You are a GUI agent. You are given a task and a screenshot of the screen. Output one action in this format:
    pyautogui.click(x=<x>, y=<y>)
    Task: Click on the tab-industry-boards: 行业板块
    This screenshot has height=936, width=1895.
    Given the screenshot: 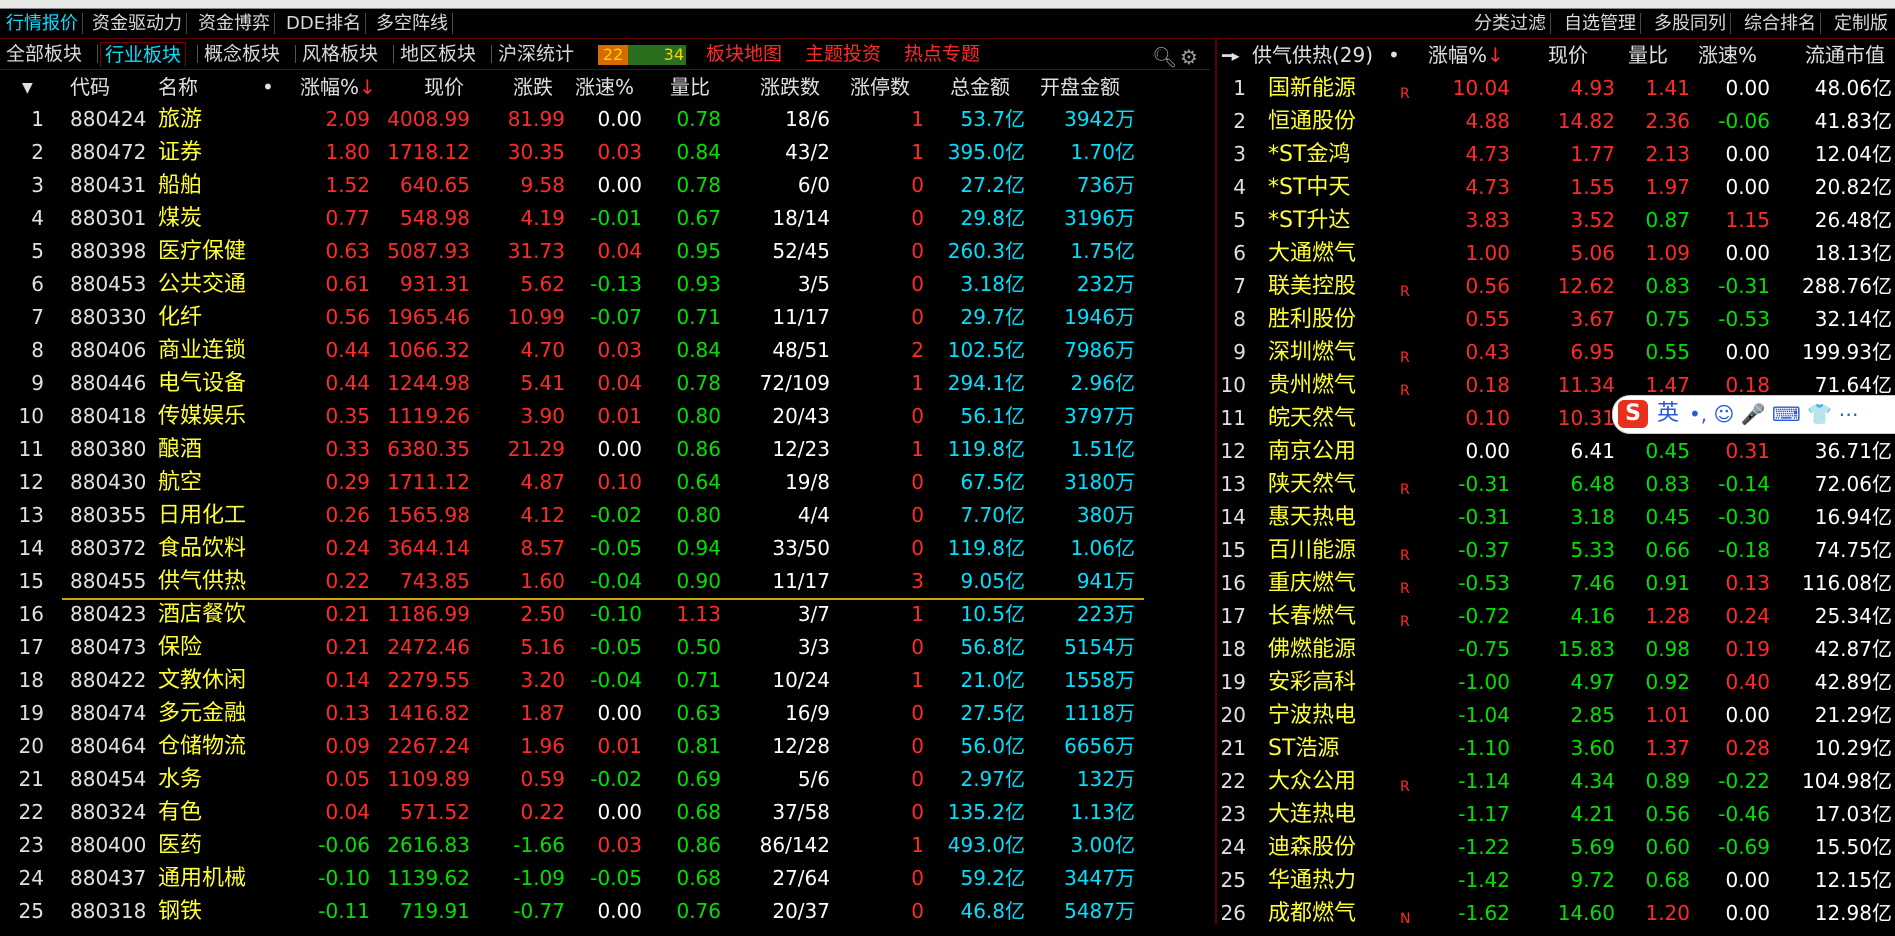 What is the action you would take?
    pyautogui.click(x=143, y=54)
    